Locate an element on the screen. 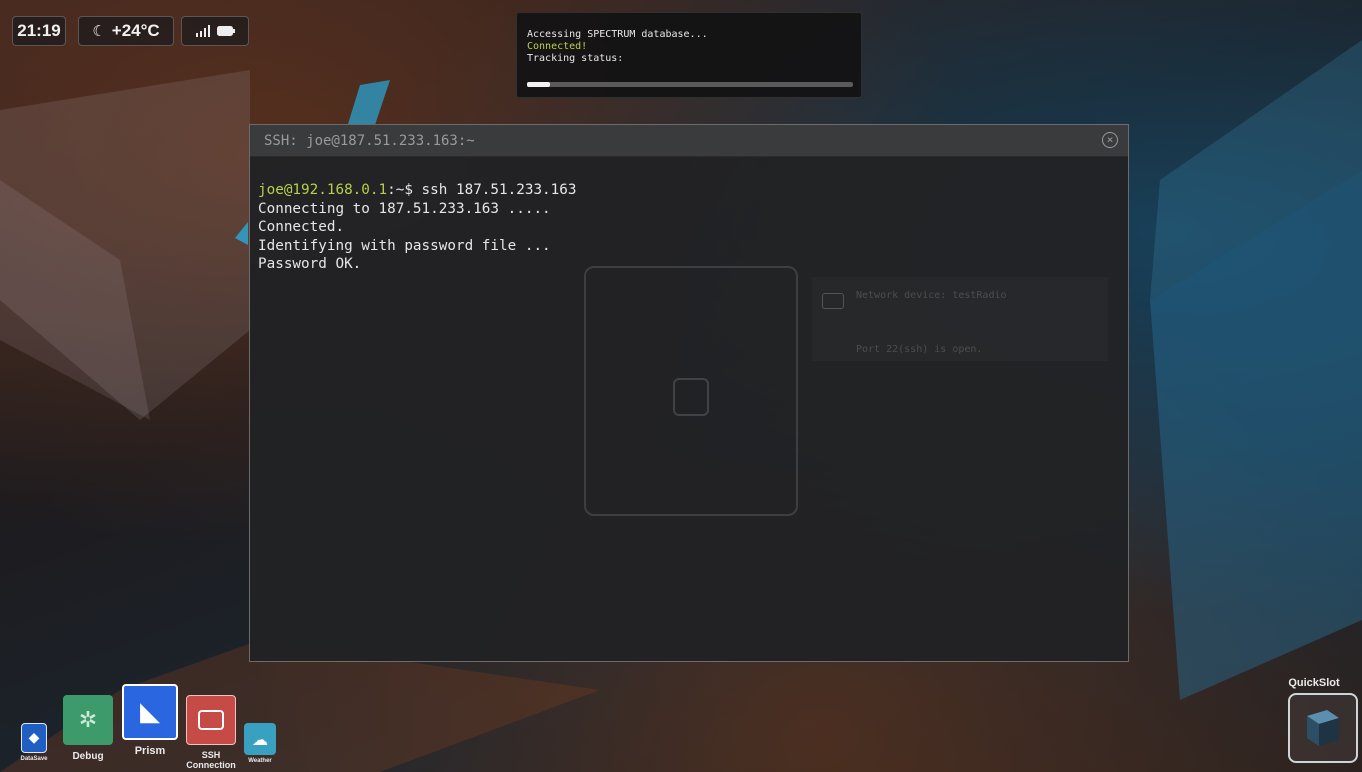  terminal-prompt-line: joe@192.168.0.1:~$ ssh 187.51.233.163 is located at coordinates (689, 190).